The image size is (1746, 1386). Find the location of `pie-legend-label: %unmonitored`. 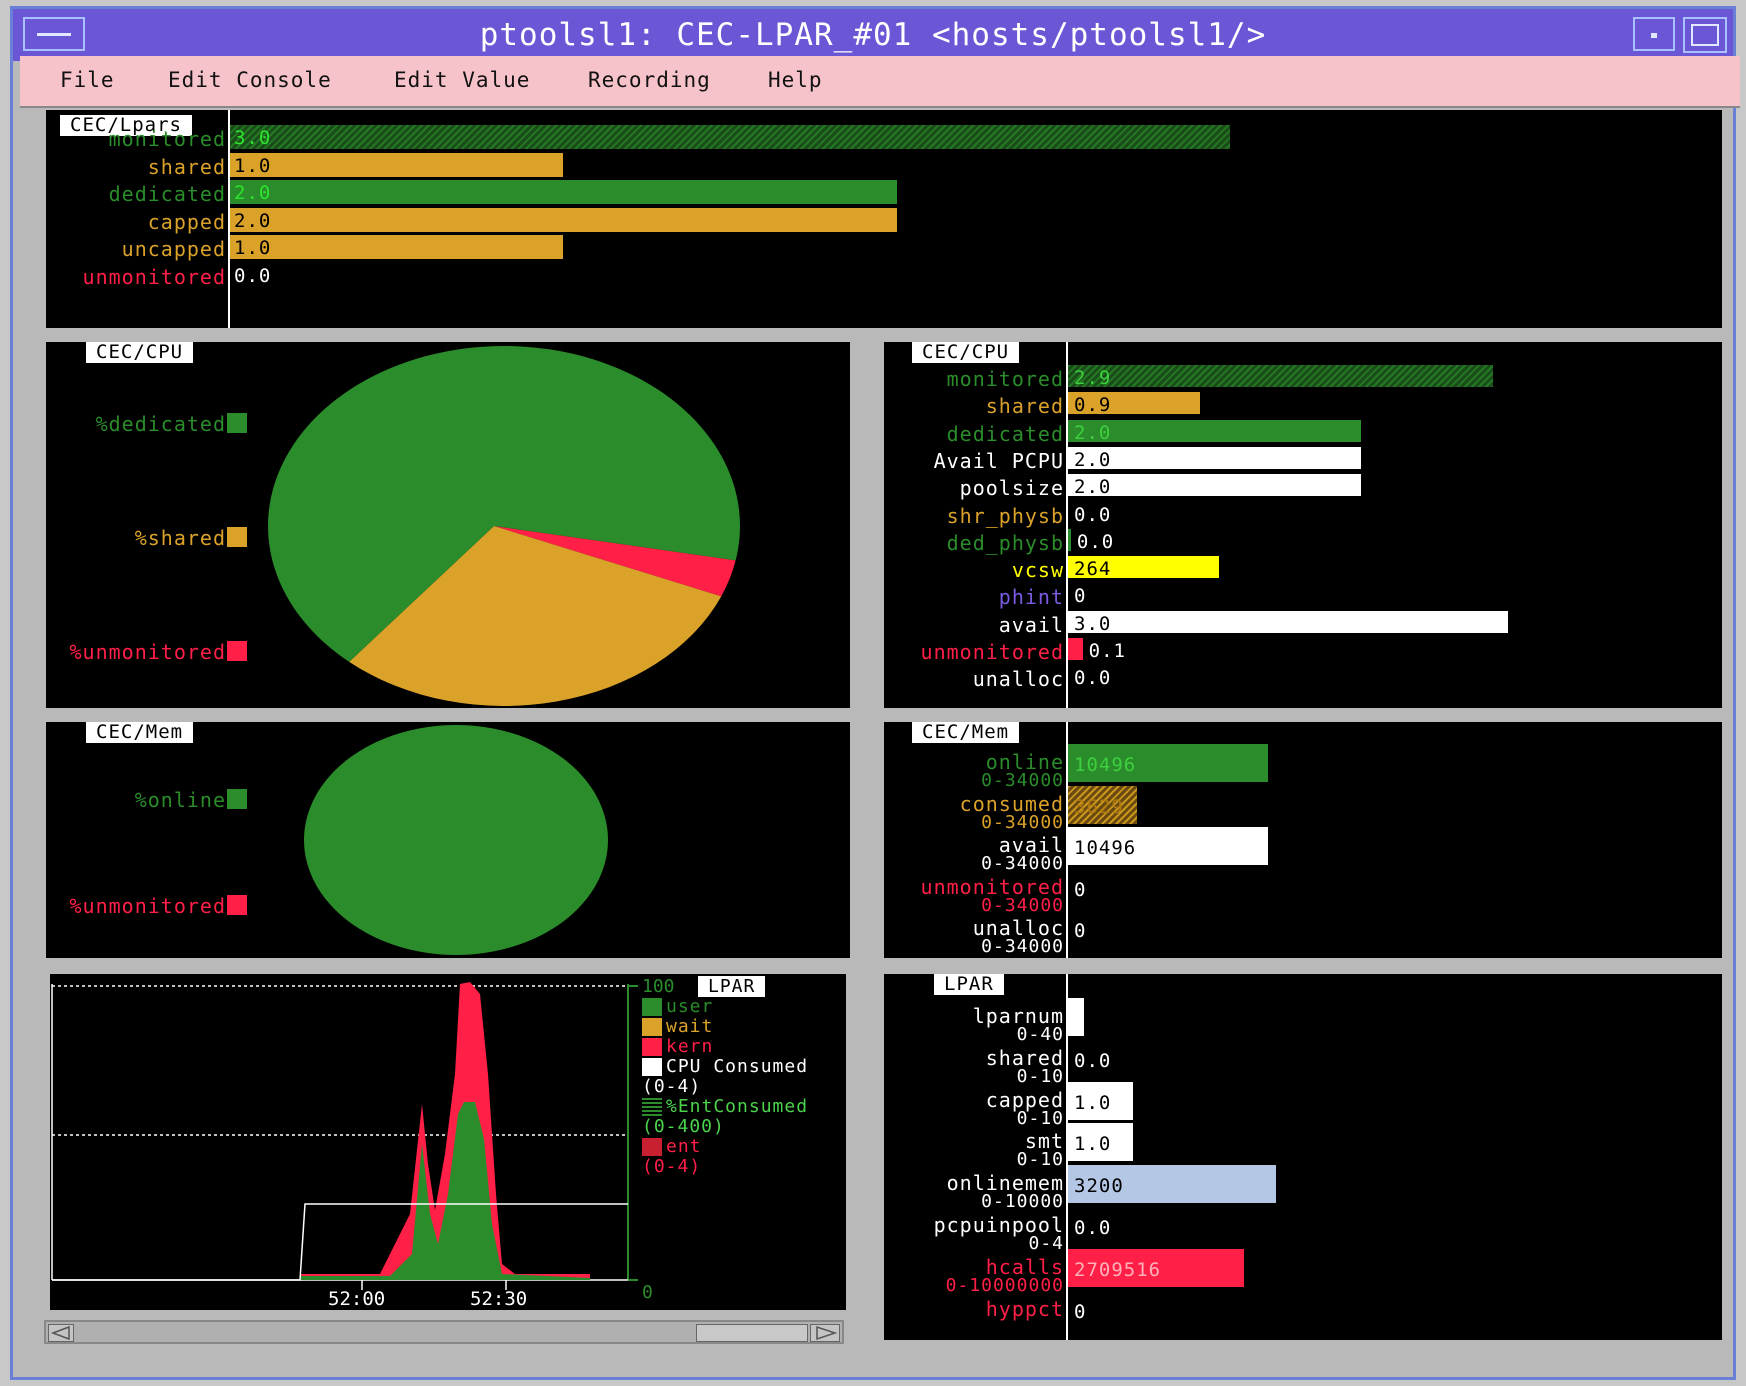

pie-legend-label: %unmonitored is located at coordinates (147, 652).